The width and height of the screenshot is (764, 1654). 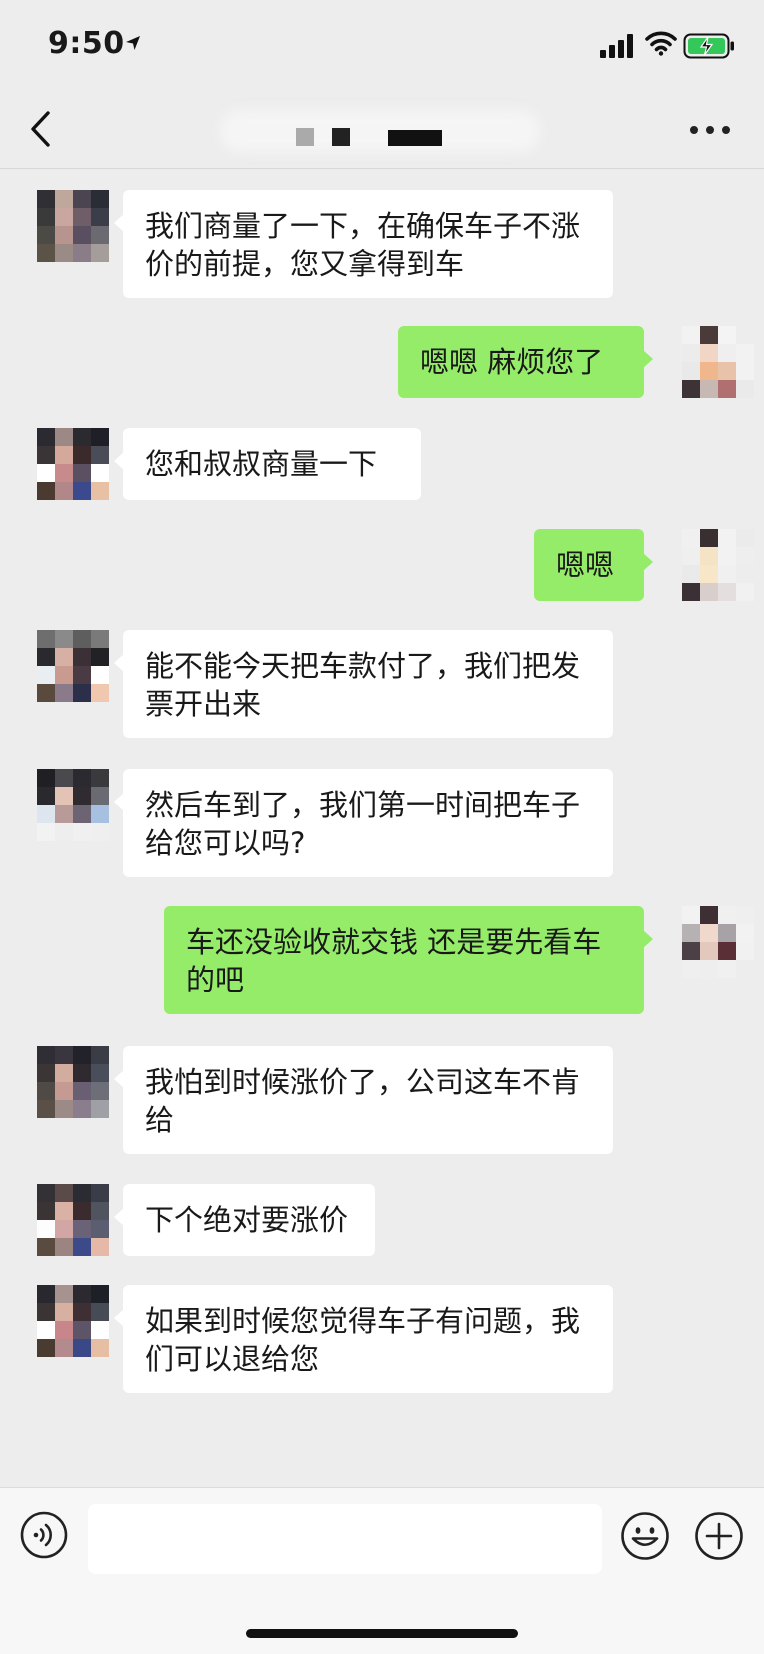 I want to click on chat-title-redacted-bar, so click(x=415, y=138).